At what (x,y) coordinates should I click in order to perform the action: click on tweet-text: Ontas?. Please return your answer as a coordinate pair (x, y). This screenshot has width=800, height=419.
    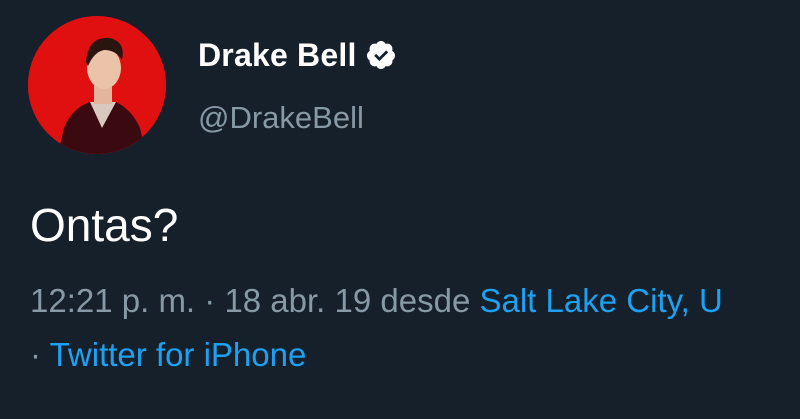
    Looking at the image, I should click on (104, 225).